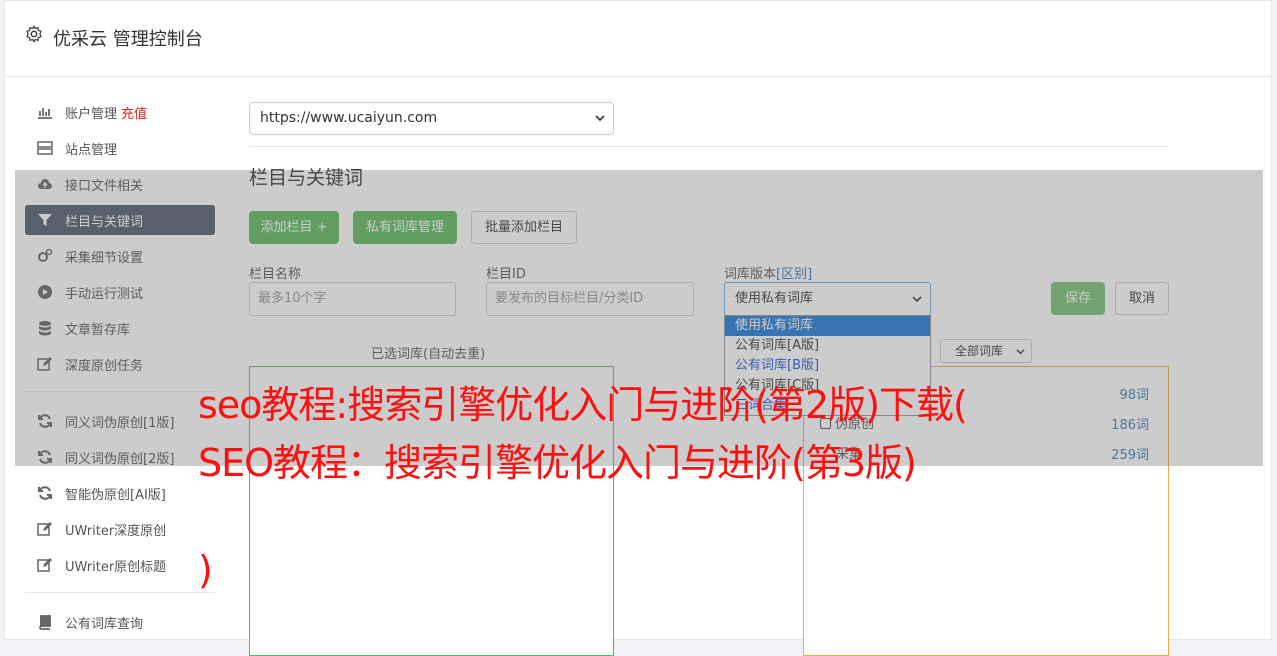 The width and height of the screenshot is (1277, 656). I want to click on header-bar: 优采云 管理控制台, so click(638, 39).